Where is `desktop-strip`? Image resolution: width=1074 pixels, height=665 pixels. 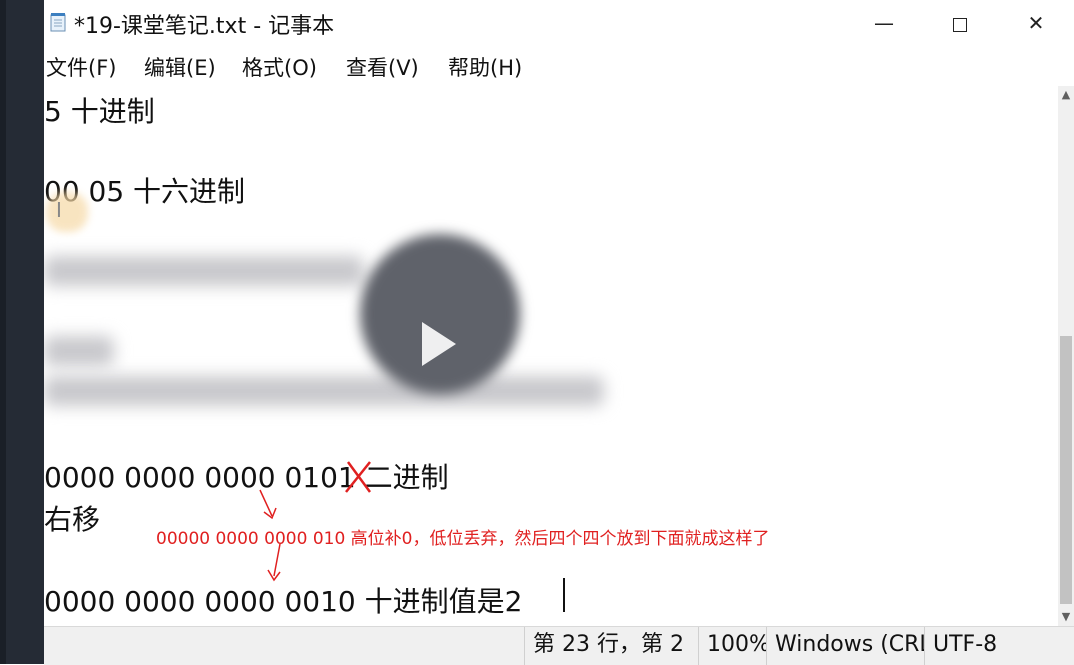
desktop-strip is located at coordinates (22, 332).